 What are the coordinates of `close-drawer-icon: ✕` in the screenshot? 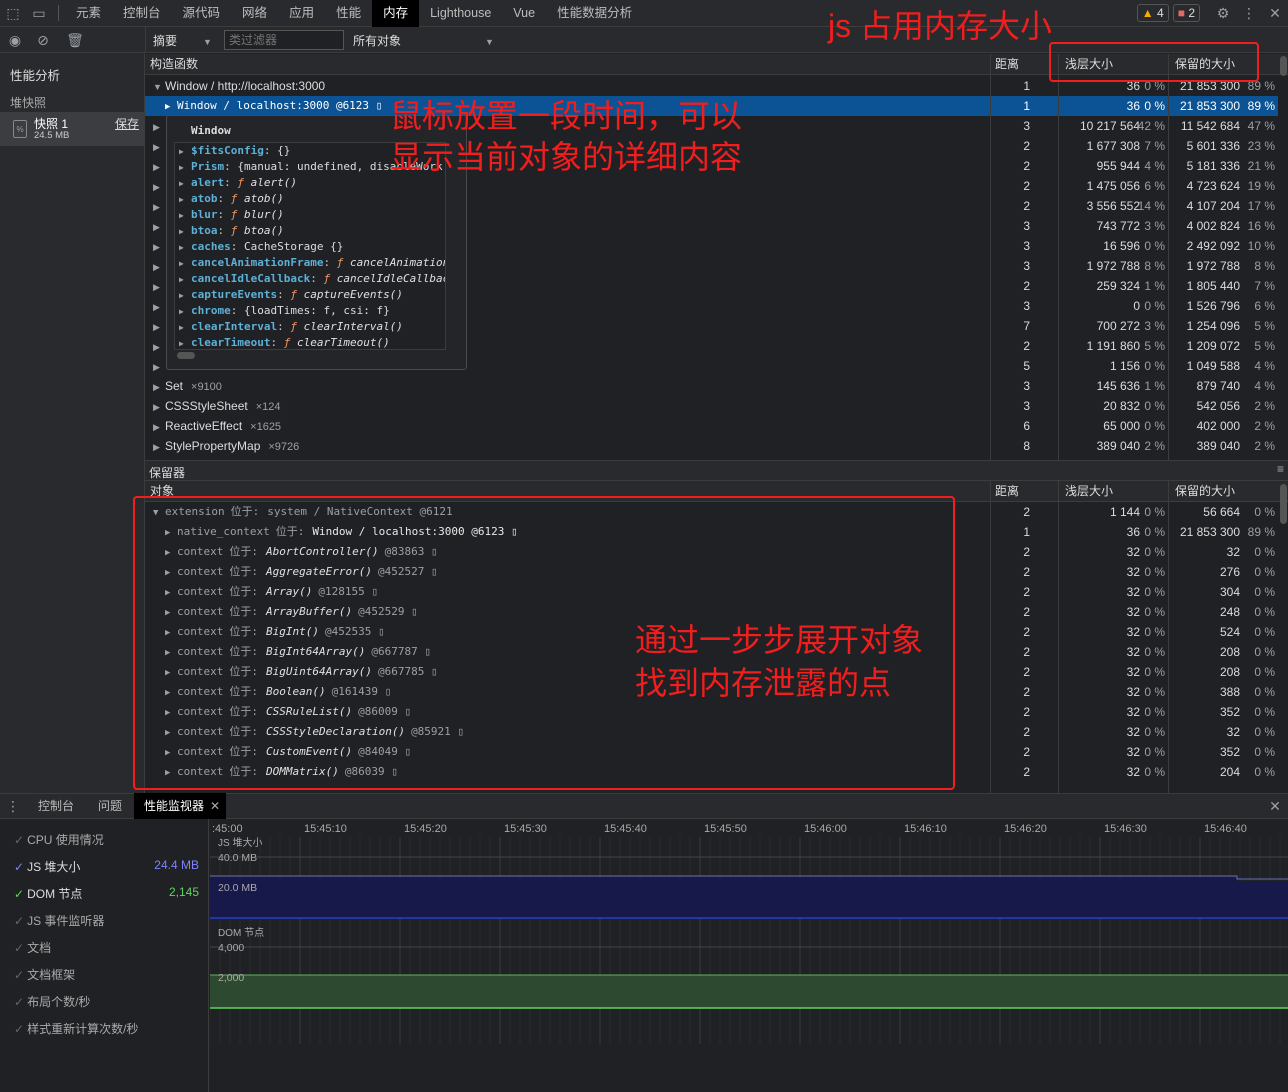 It's located at (1275, 806).